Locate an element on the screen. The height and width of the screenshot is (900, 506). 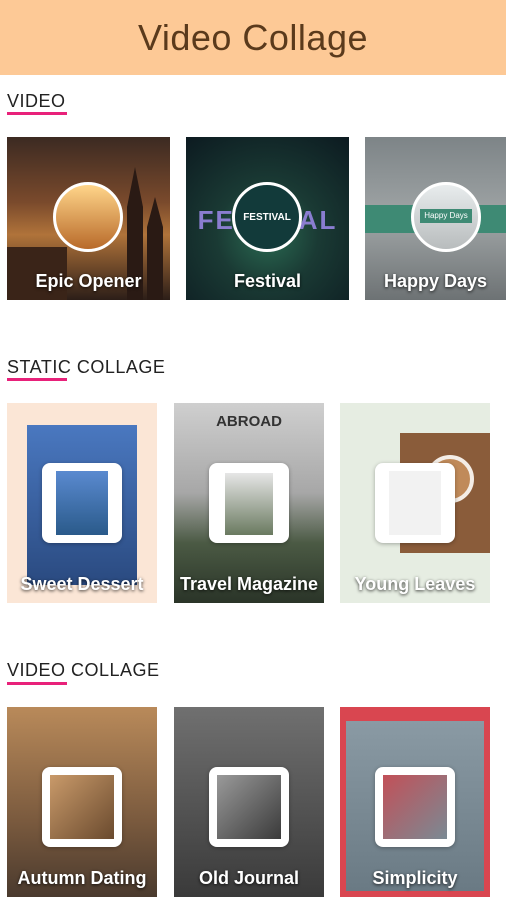
template-card-sweet-dessert: Sweet Dessert is located at coordinates (82, 503).